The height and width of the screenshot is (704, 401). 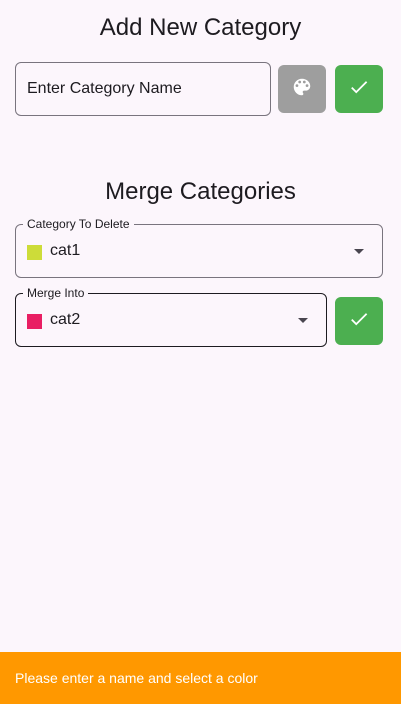 I want to click on add-category-title: Add New Category, so click(x=200, y=27).